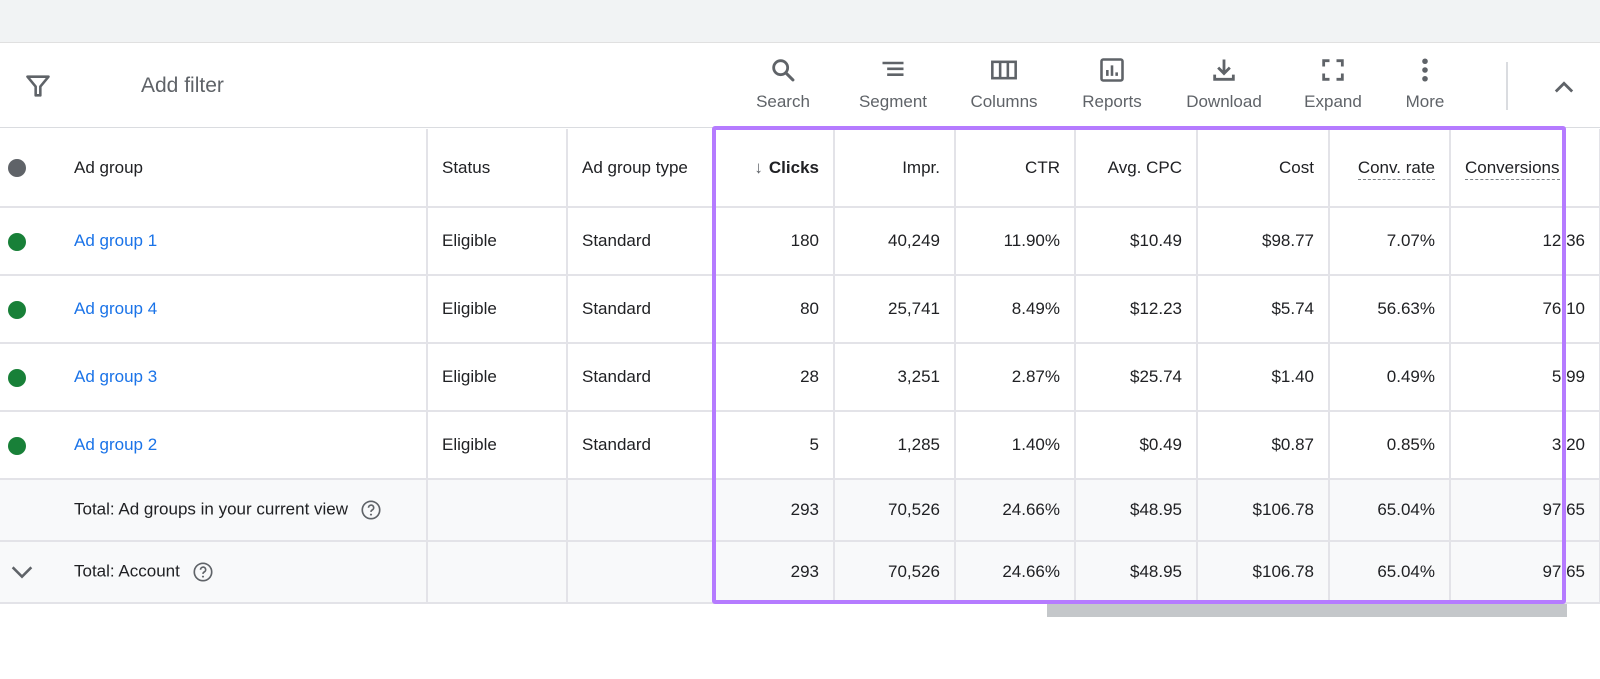  What do you see at coordinates (893, 101) in the screenshot?
I see `segment-label: Segment` at bounding box center [893, 101].